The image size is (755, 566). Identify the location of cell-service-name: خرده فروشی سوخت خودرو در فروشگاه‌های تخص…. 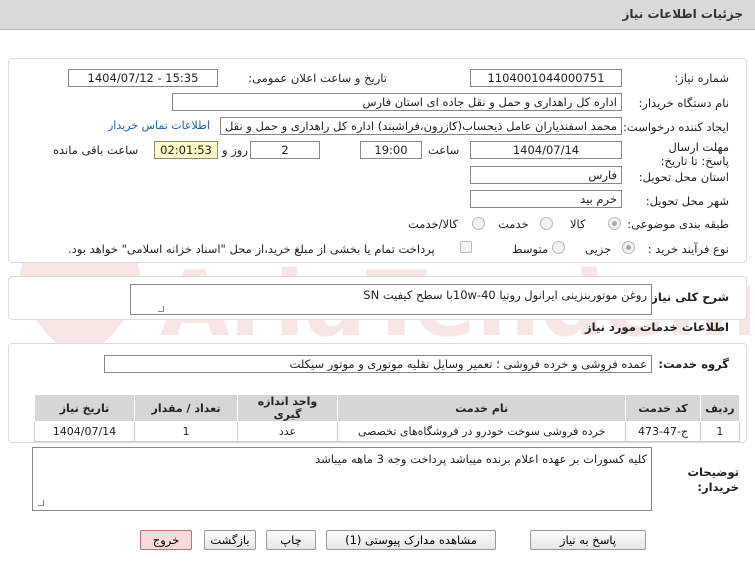
(481, 431).